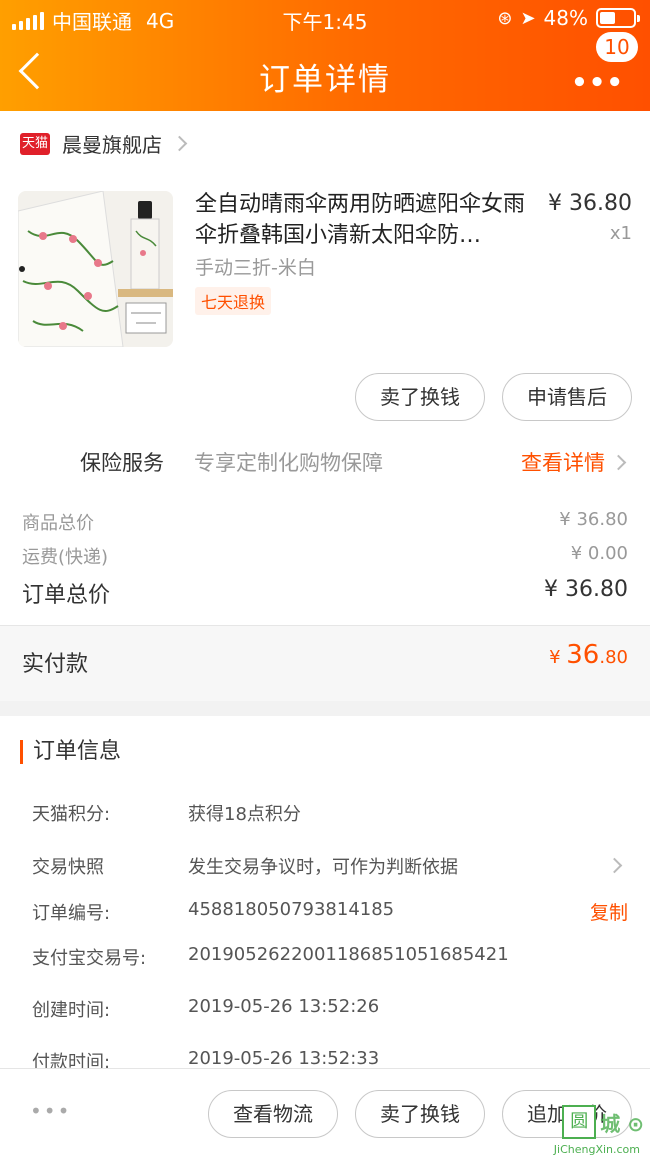  Describe the element at coordinates (420, 397) in the screenshot. I see `sell-for-cash-button: 卖了换钱` at that location.